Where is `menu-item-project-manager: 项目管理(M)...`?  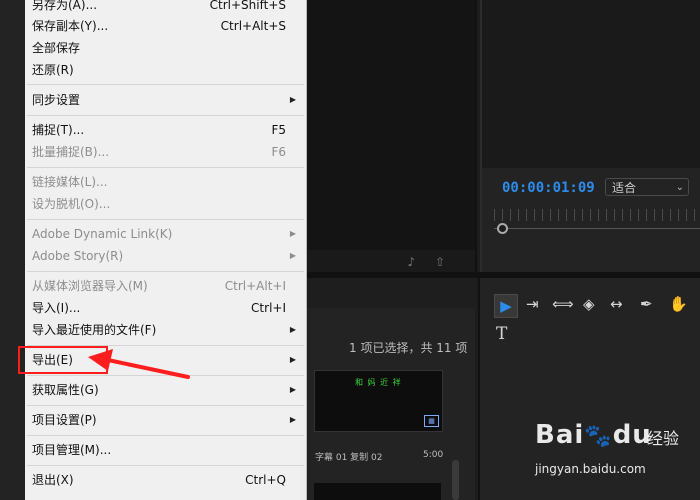 menu-item-project-manager: 项目管理(M)... is located at coordinates (165, 450).